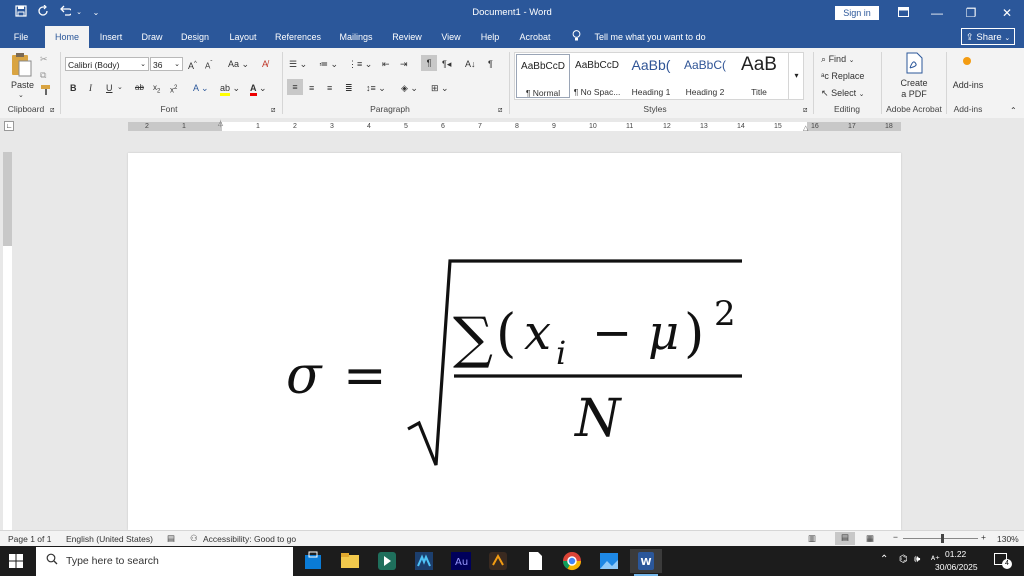 This screenshot has height=576, width=1024. Describe the element at coordinates (152, 37) in the screenshot. I see `tab-draw: Draw` at that location.